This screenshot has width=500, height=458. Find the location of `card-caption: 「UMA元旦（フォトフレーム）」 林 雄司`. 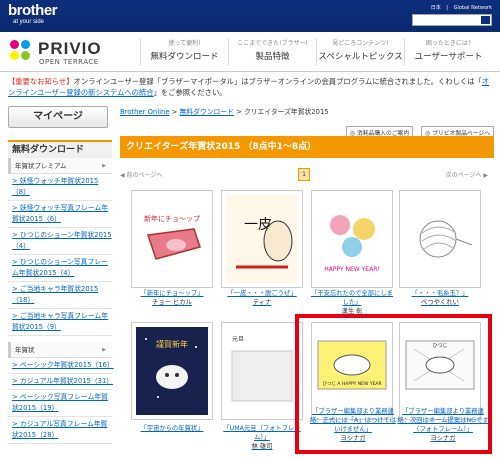

card-caption: 「UMA元旦（フォトフレーム）」 林 雄司 is located at coordinates (262, 437).